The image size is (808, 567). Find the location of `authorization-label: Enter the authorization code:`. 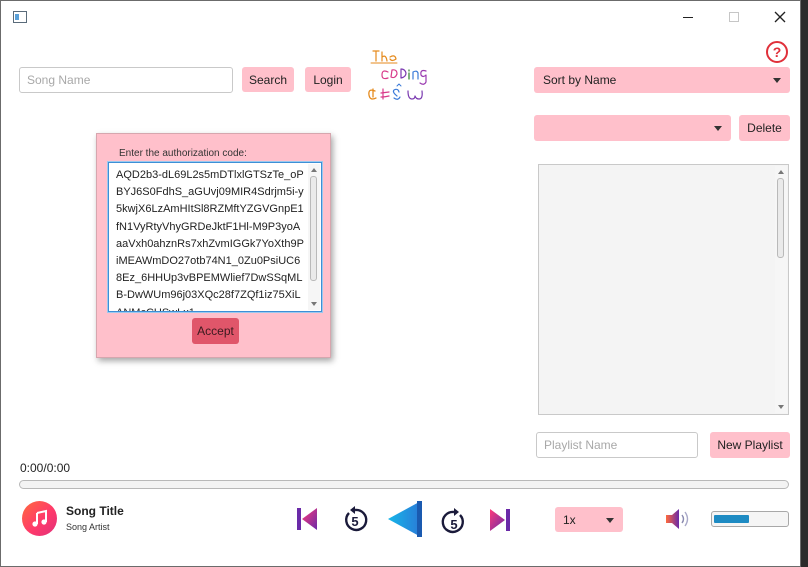

authorization-label: Enter the authorization code: is located at coordinates (183, 153).